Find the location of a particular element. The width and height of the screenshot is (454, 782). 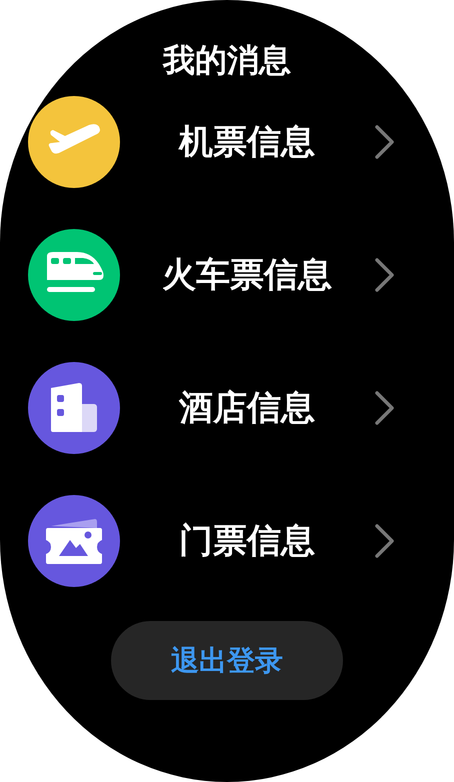

menu-item: 酒店信息 is located at coordinates (247, 408).